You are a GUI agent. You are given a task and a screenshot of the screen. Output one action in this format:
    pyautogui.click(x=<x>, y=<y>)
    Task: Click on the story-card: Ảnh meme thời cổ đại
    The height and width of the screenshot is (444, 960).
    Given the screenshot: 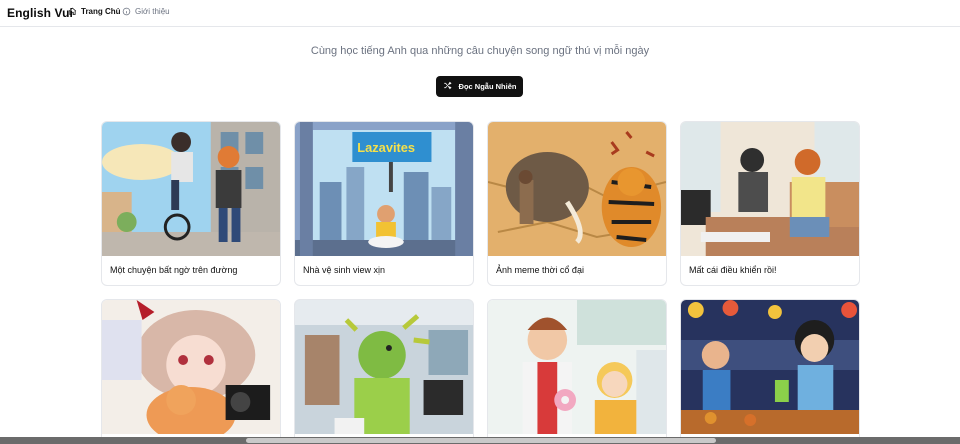 What is the action you would take?
    pyautogui.click(x=577, y=203)
    